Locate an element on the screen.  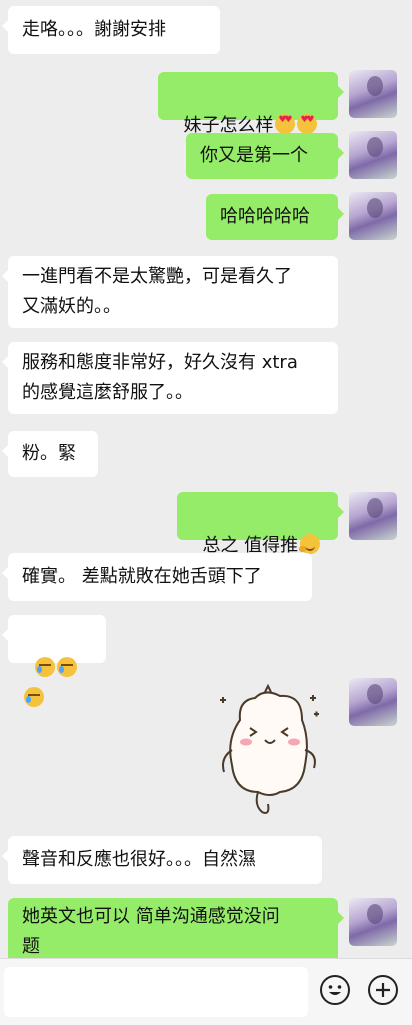
message-bubble-outgoing: 她英文也可以 简单沟通感觉没问 题 is located at coordinates (176, 931).